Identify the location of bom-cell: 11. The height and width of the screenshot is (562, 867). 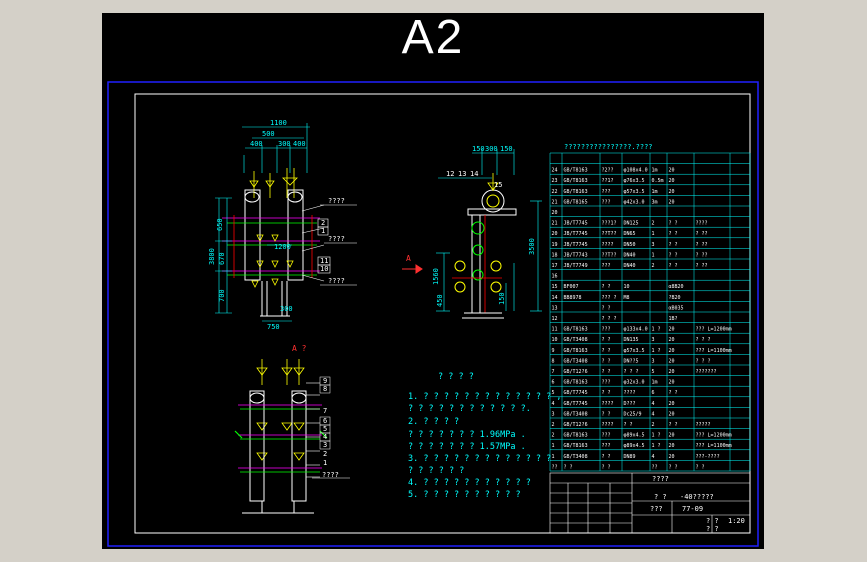
(555, 330).